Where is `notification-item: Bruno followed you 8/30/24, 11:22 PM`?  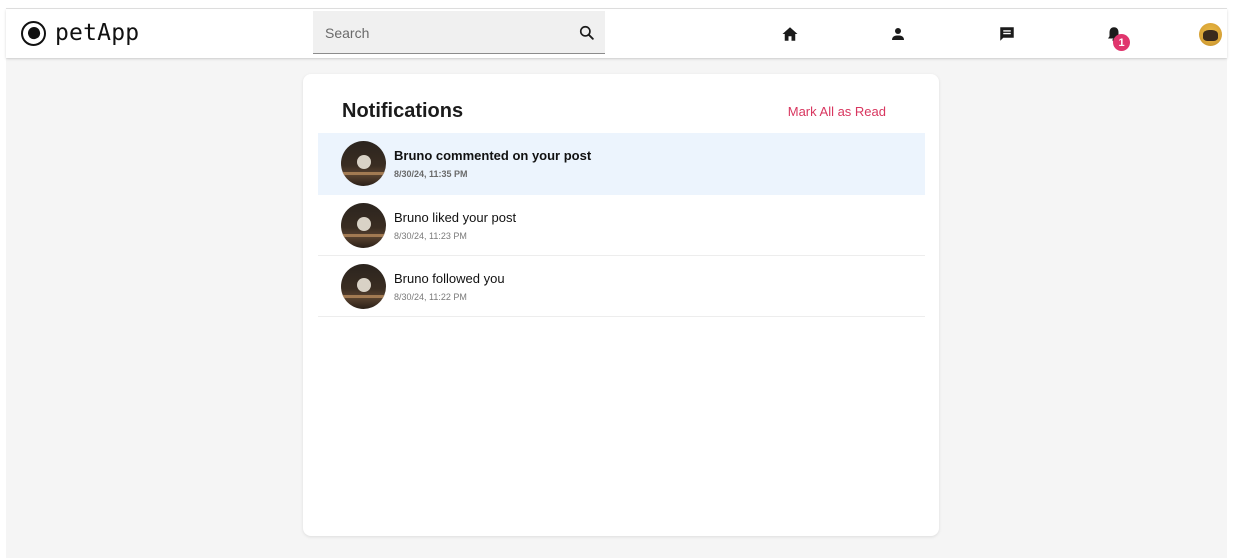
notification-item: Bruno followed you 8/30/24, 11:22 PM is located at coordinates (621, 286).